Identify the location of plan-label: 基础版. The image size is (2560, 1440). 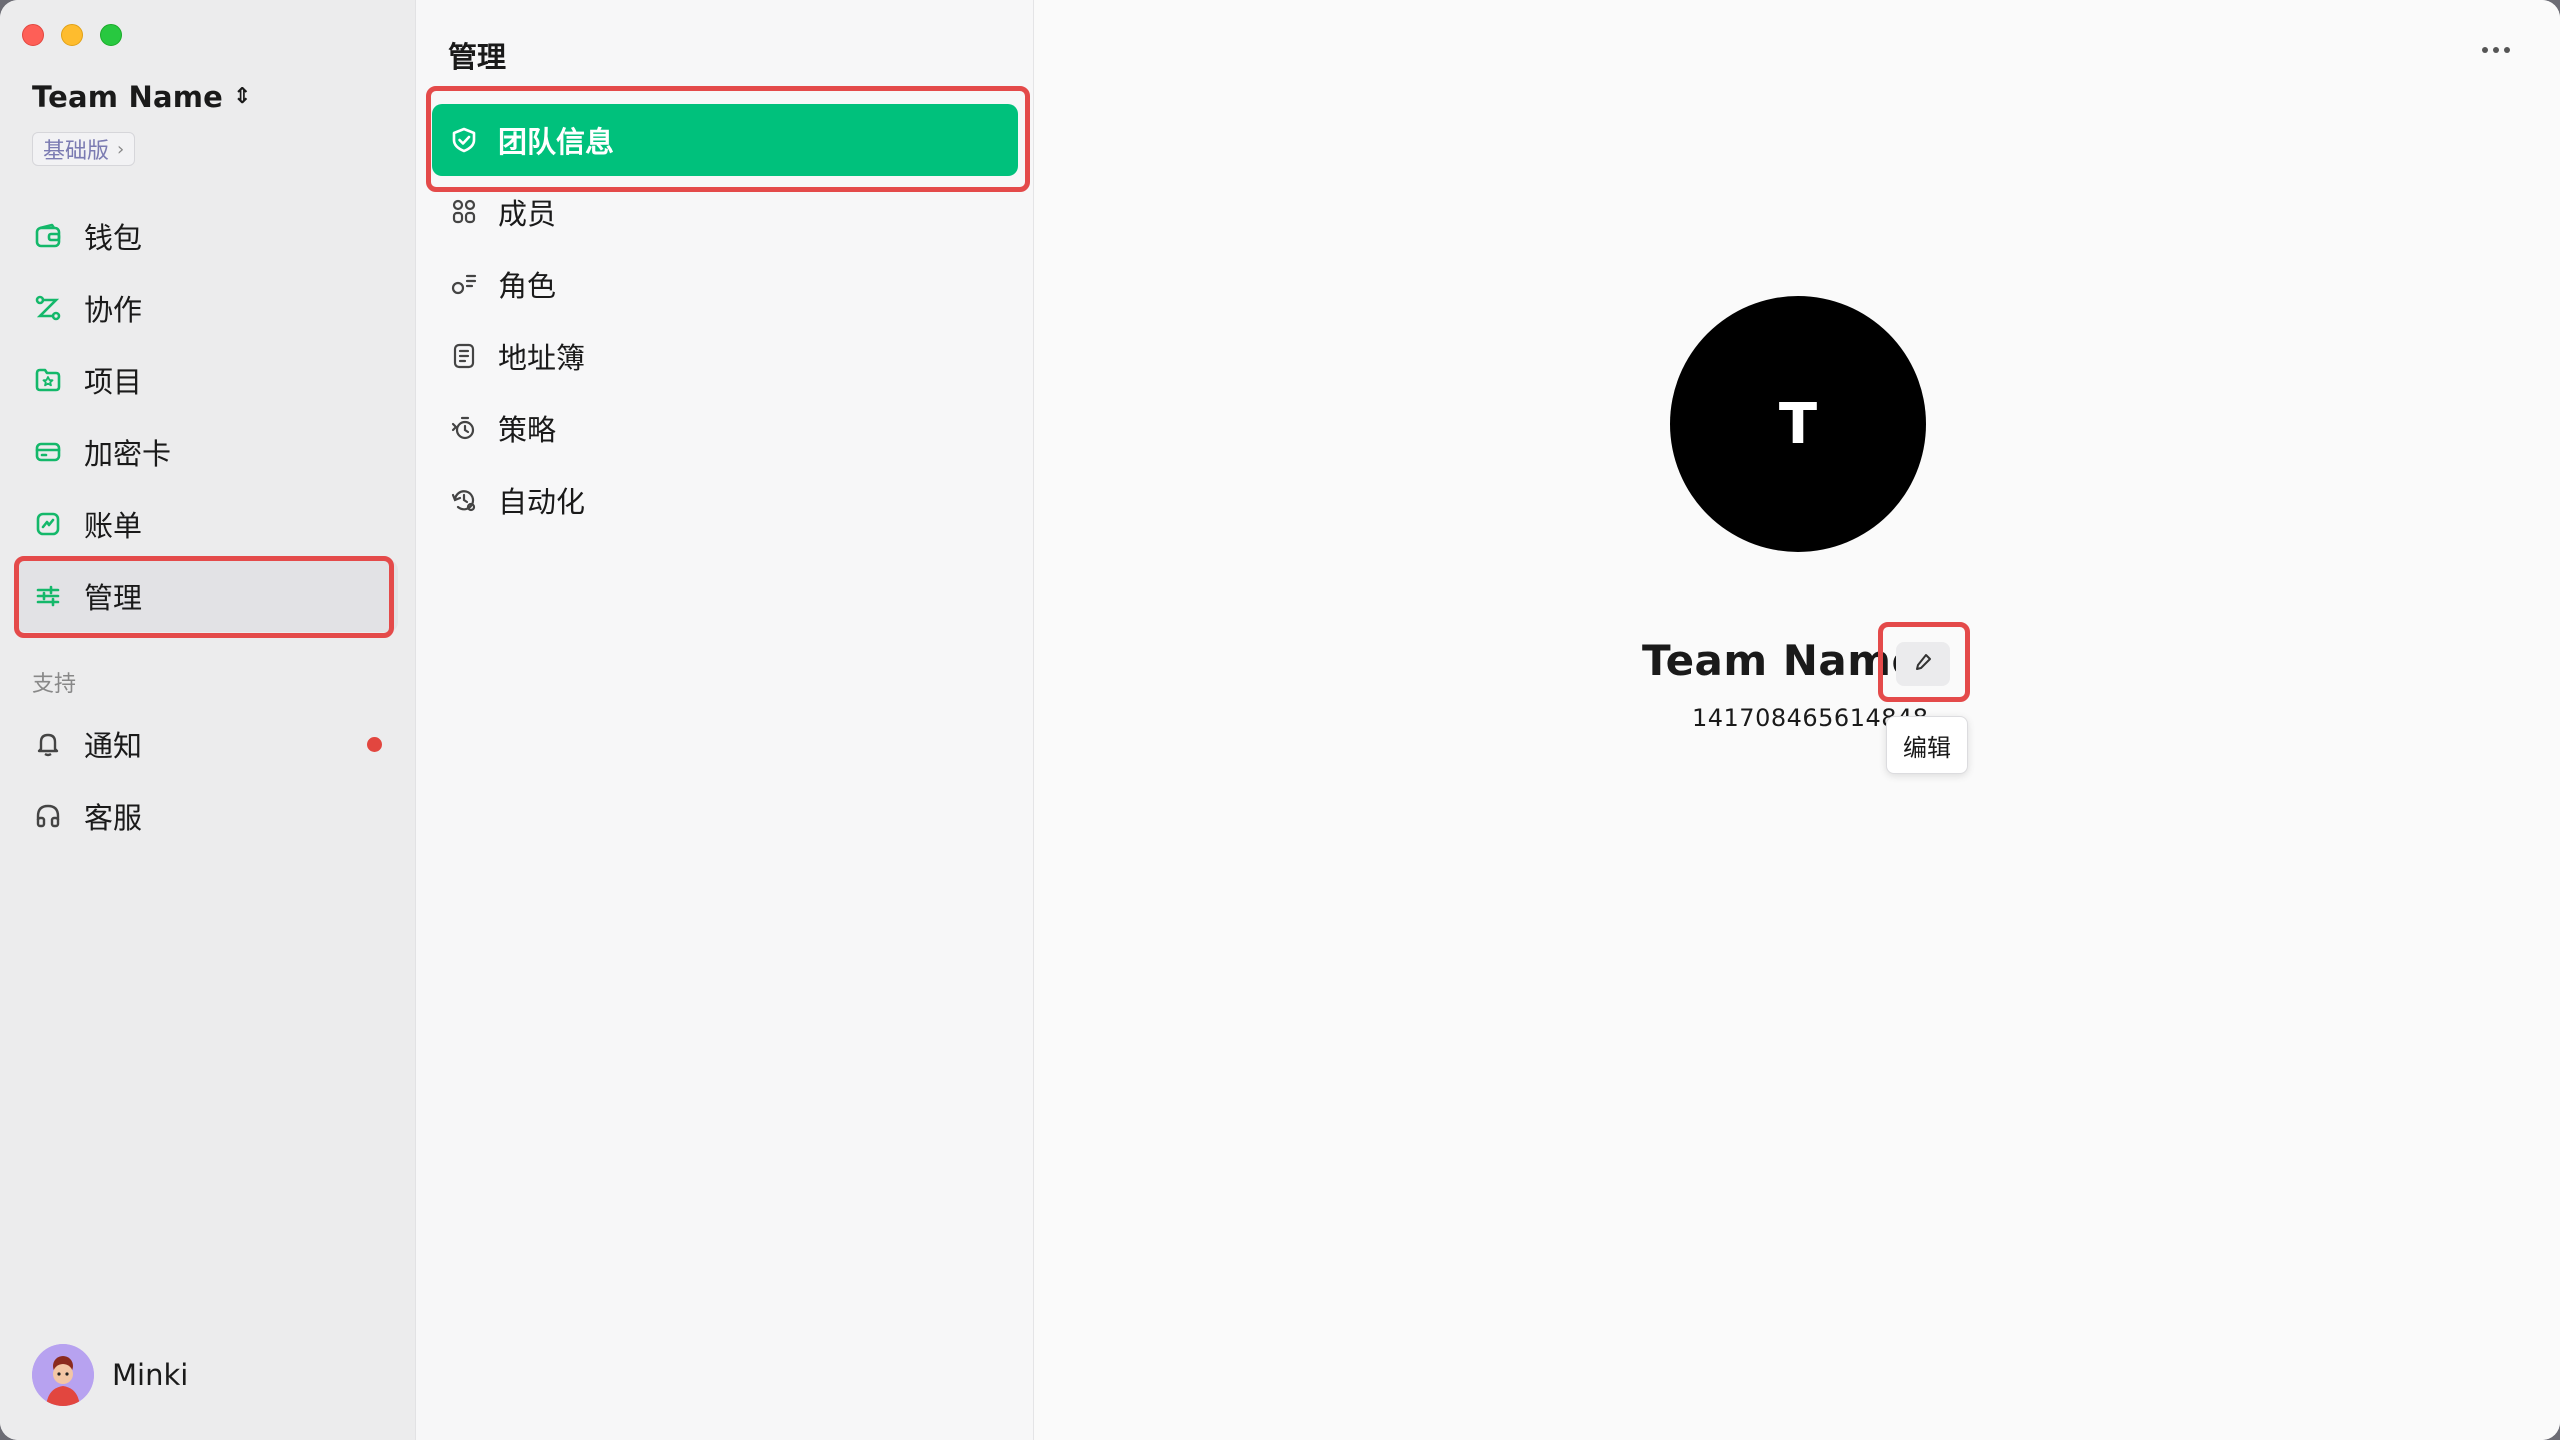
(76, 151).